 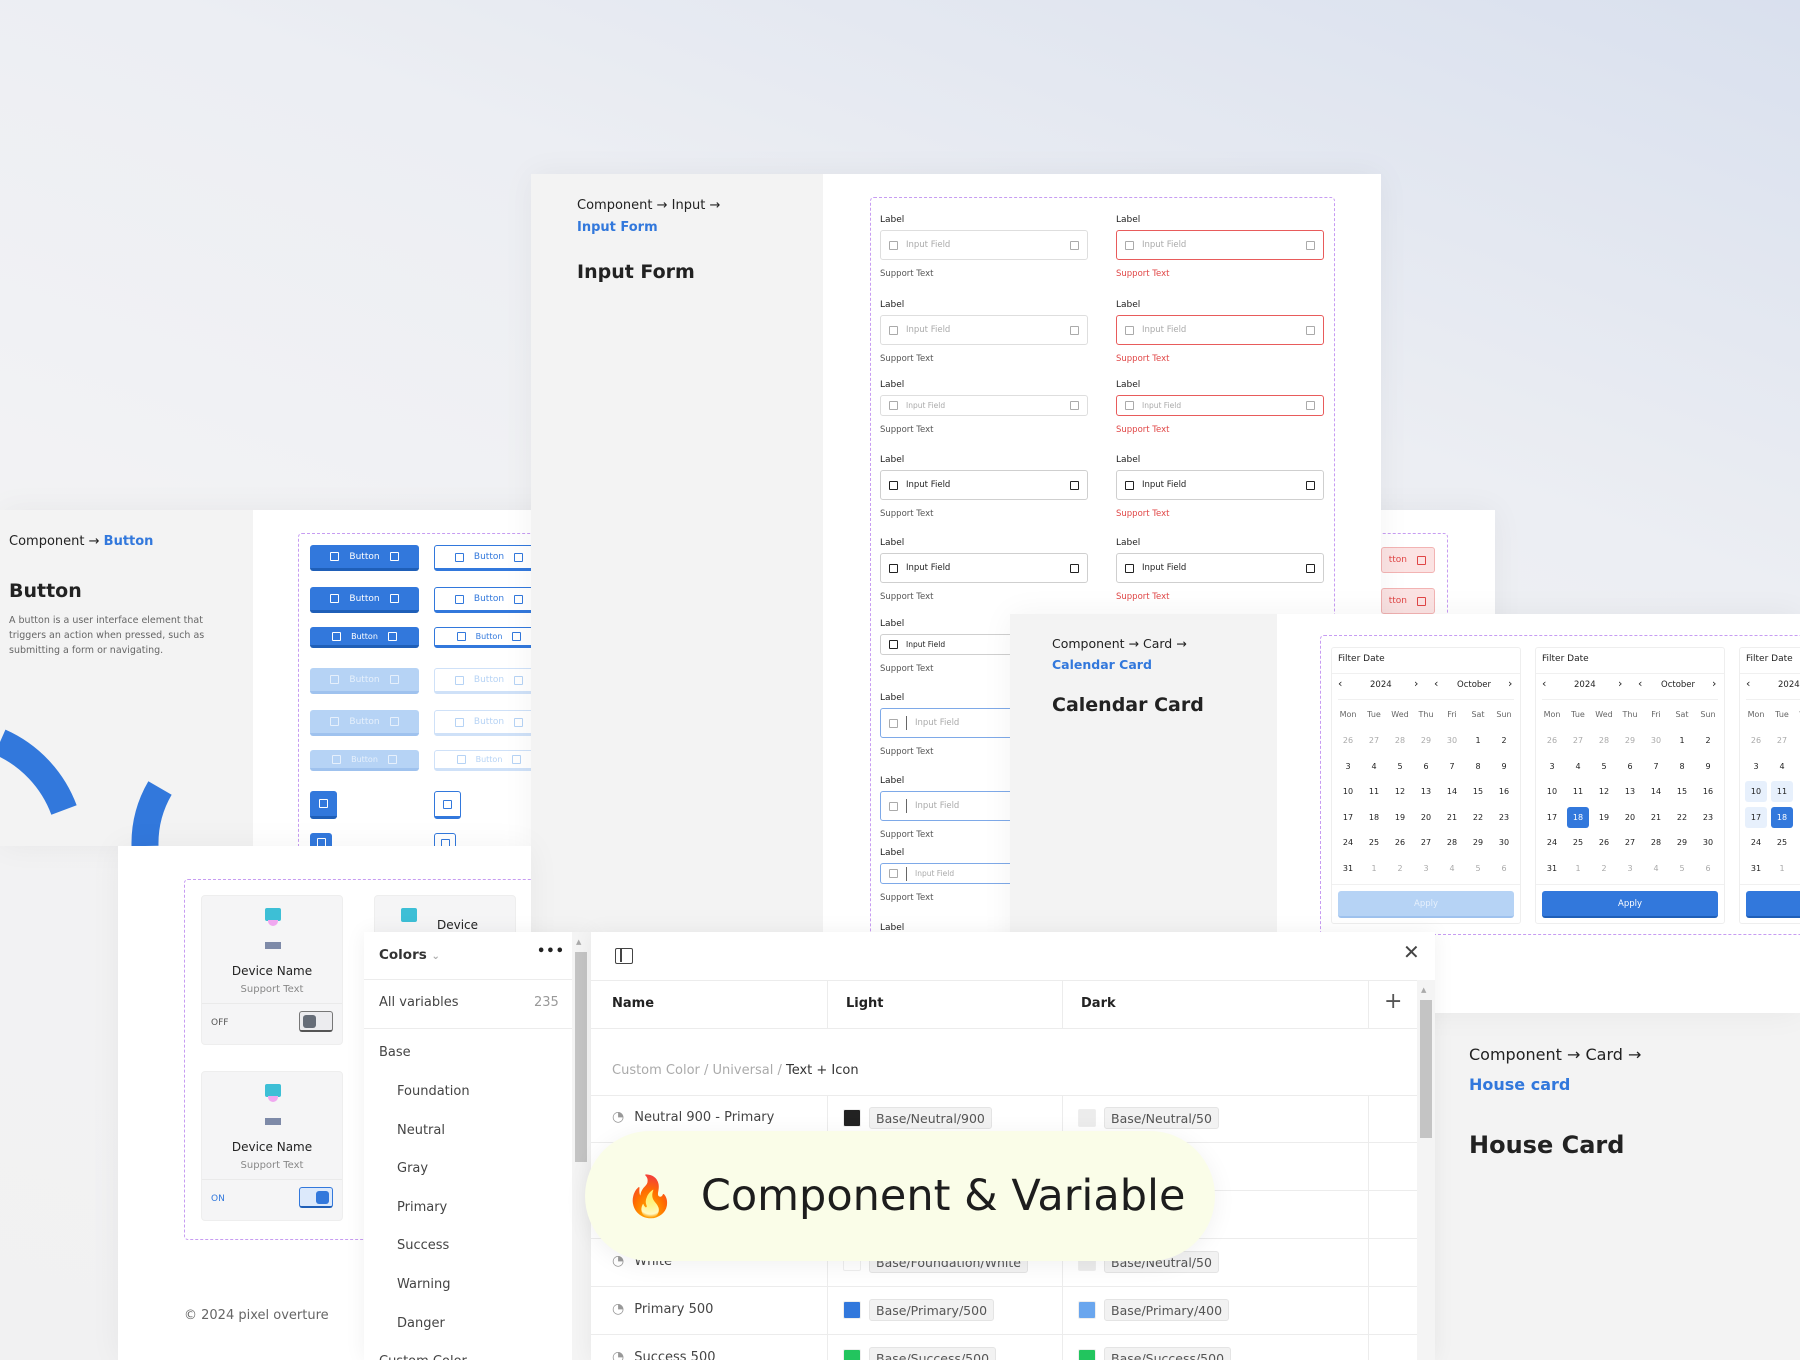 I want to click on button-fill-disabled: Button, so click(x=364, y=681).